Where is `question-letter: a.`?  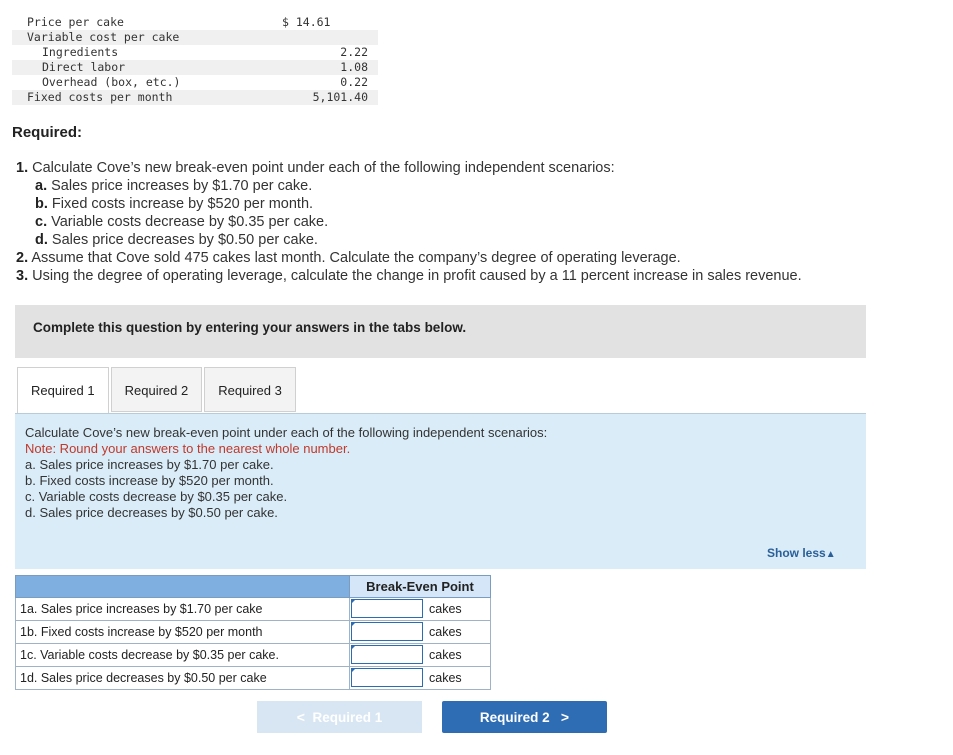 question-letter: a. is located at coordinates (41, 186).